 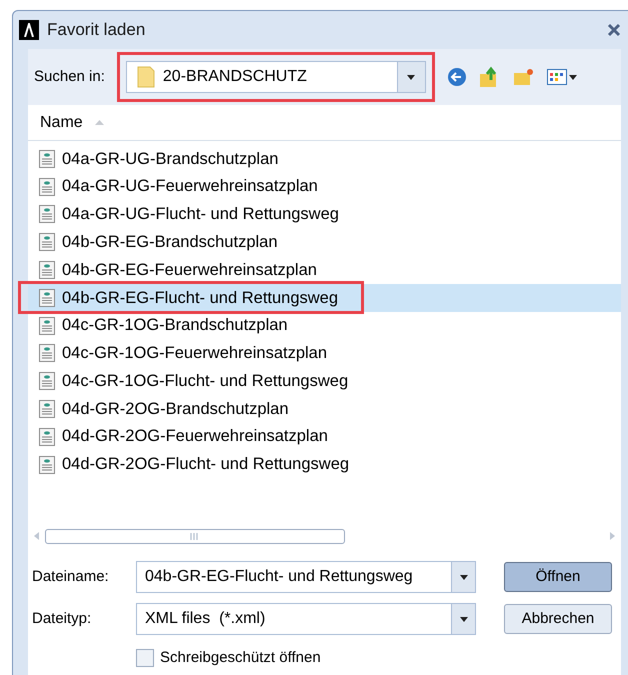 I want to click on sort-up-icon, so click(x=99, y=122).